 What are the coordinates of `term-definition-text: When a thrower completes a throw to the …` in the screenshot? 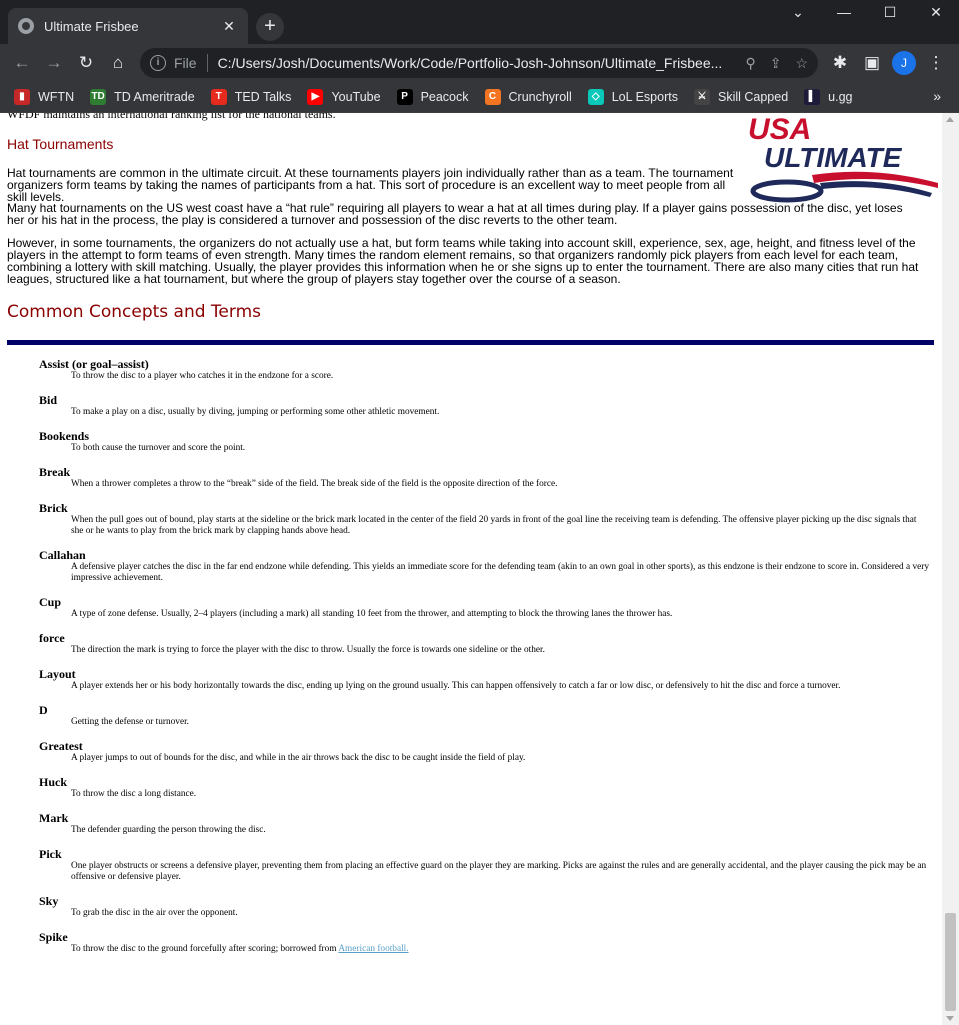 It's located at (314, 484).